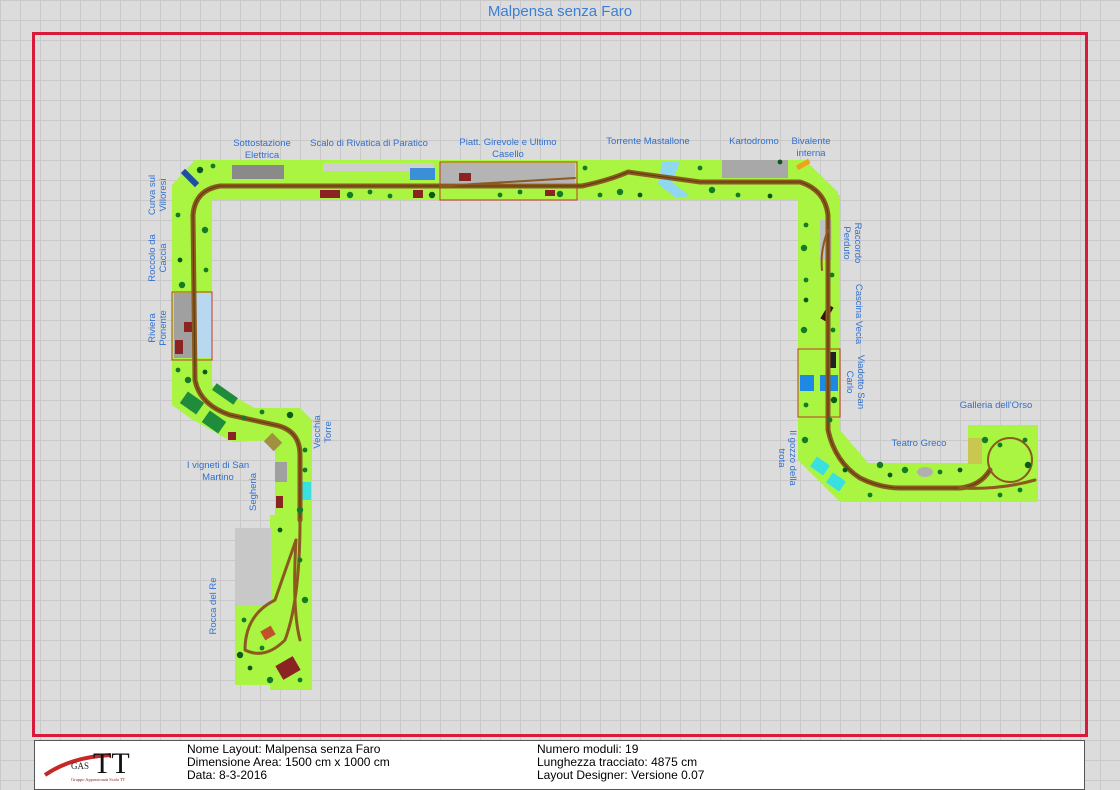 This screenshot has width=1120, height=790. What do you see at coordinates (792, 458) in the screenshot?
I see `label-gozzo-1: Il gozzo della` at bounding box center [792, 458].